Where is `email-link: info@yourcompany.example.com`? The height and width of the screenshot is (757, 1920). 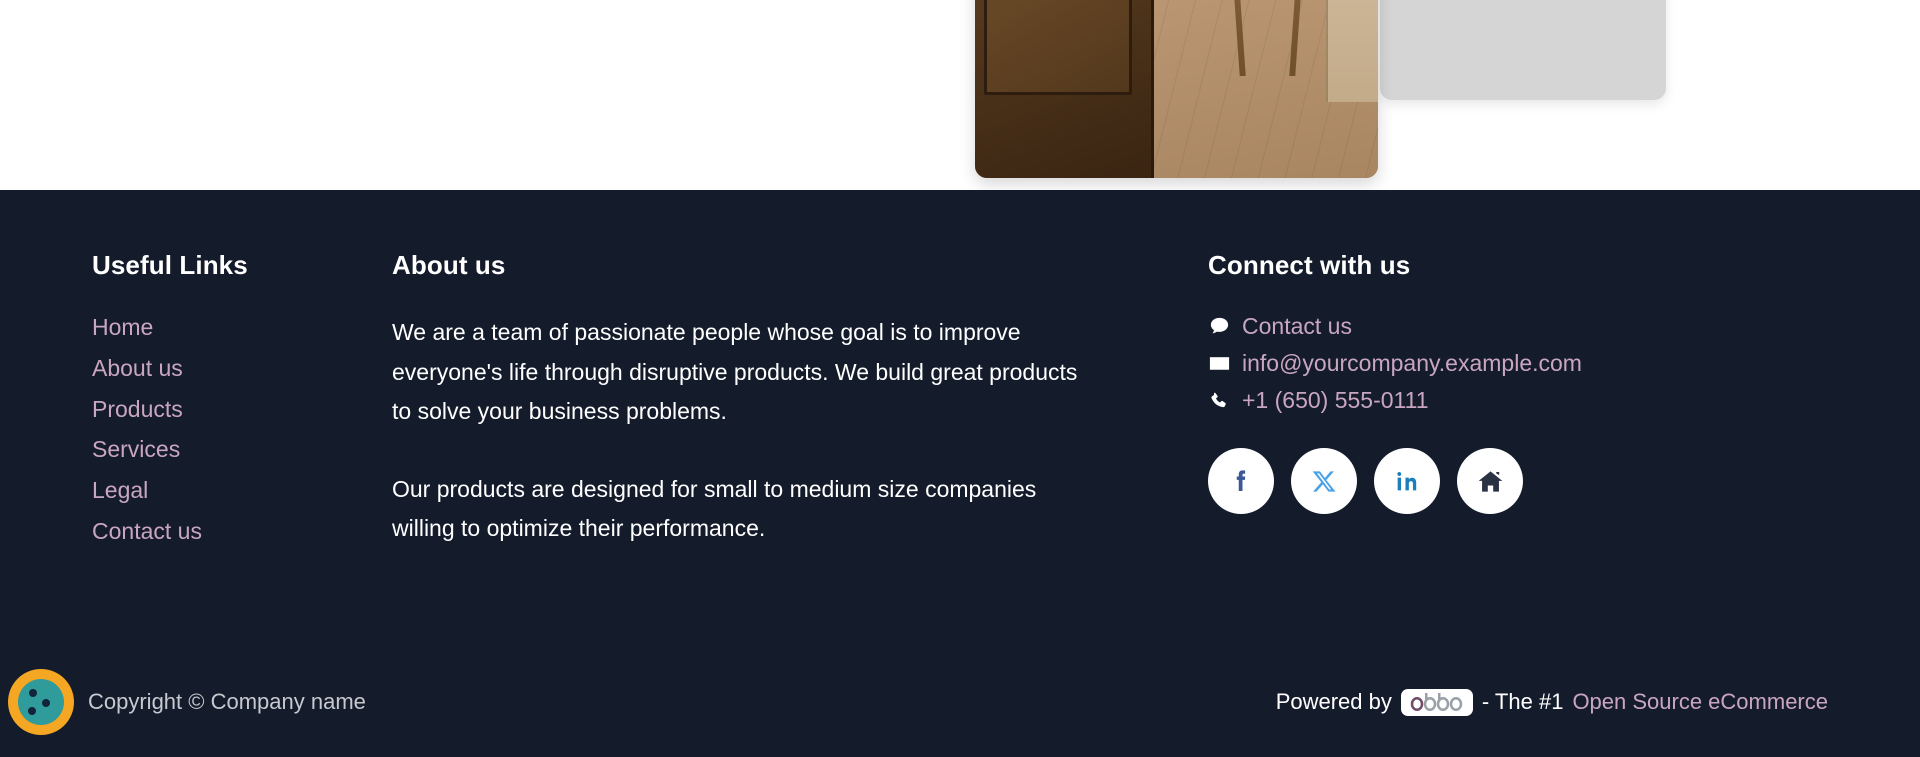 email-link: info@yourcompany.example.com is located at coordinates (1412, 363).